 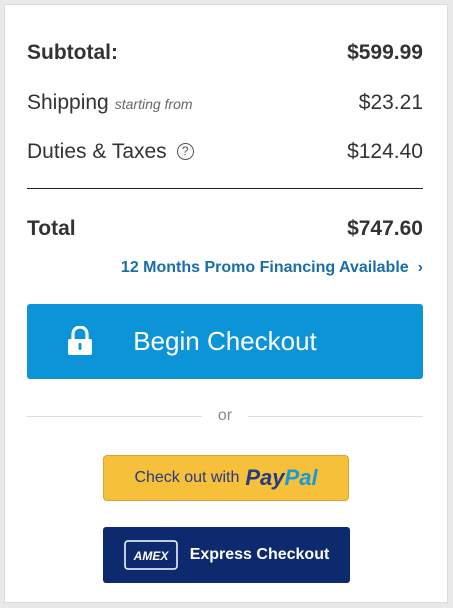 I want to click on amex-logo-text: AMEX, so click(x=150, y=556).